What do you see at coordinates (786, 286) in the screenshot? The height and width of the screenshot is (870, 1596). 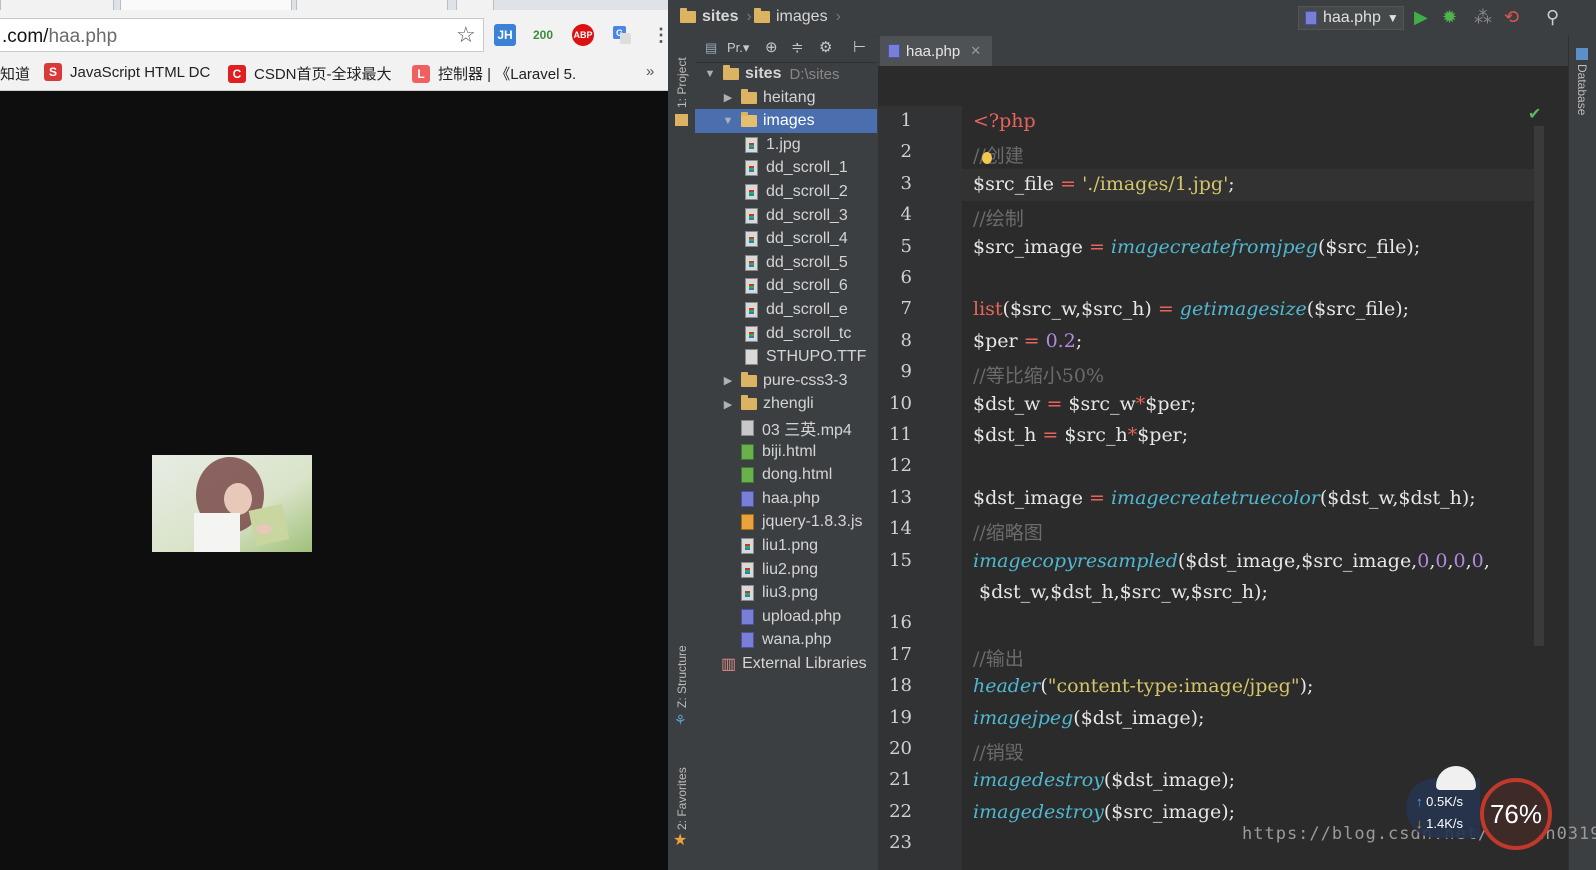 I see `tree-item-dd-scroll-6: dd_scroll_6` at bounding box center [786, 286].